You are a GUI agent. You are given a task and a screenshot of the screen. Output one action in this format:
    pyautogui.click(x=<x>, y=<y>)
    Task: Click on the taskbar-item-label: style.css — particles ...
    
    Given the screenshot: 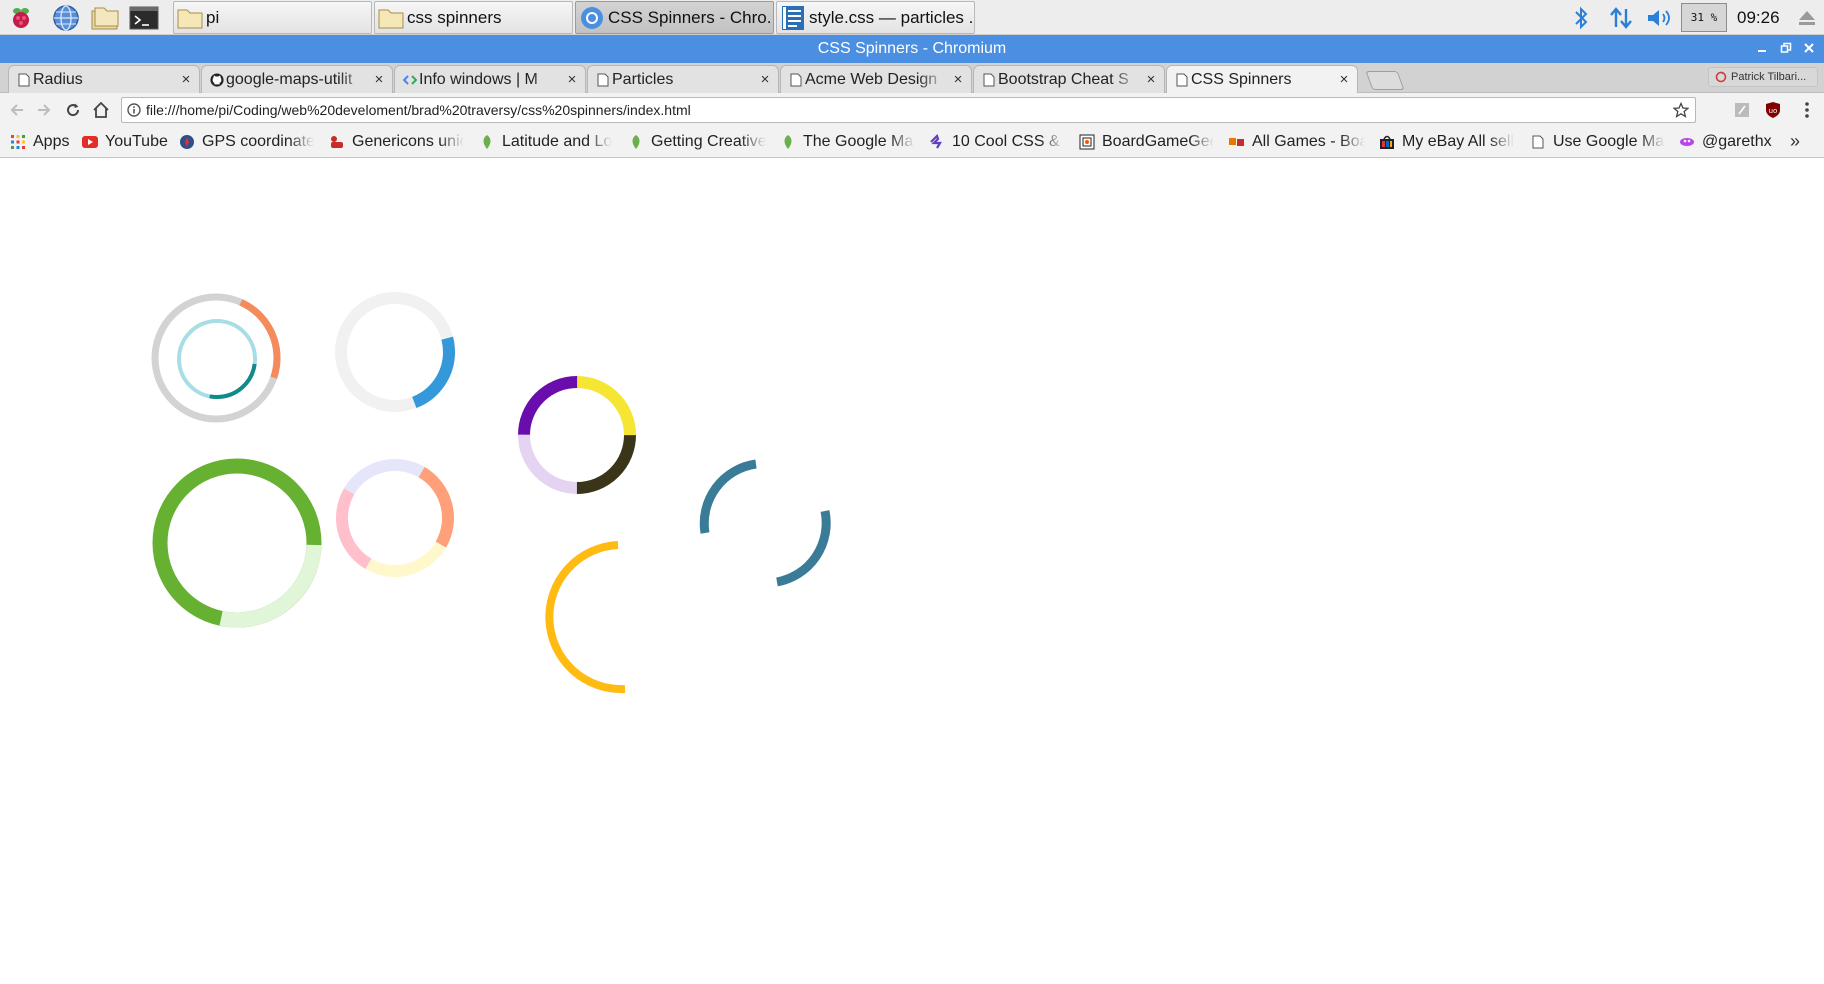 What is the action you would take?
    pyautogui.click(x=892, y=17)
    